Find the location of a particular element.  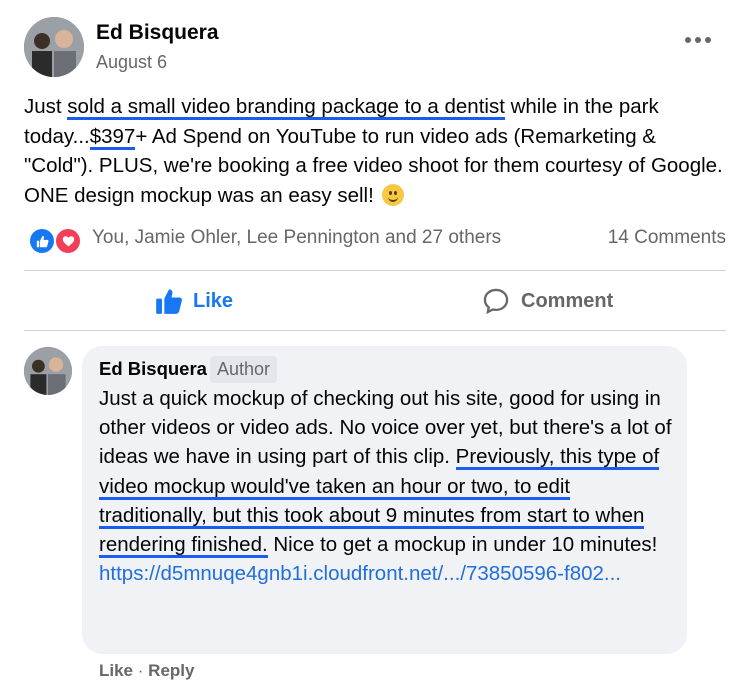

more-options-icon is located at coordinates (700, 40).